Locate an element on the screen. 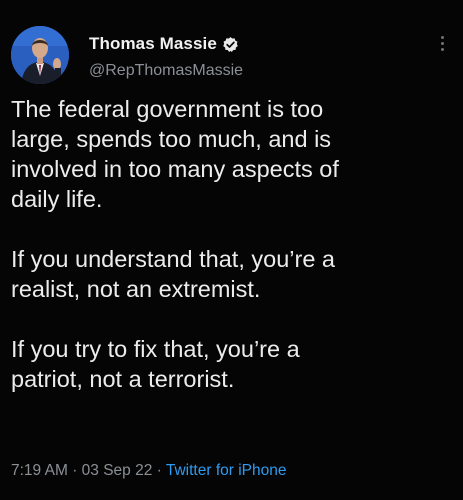 This screenshot has height=500, width=463. avatar-photo is located at coordinates (40, 55).